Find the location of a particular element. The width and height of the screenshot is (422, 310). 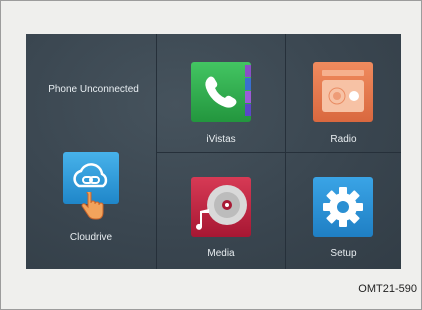

ivistas-label: iVistas is located at coordinates (221, 139).